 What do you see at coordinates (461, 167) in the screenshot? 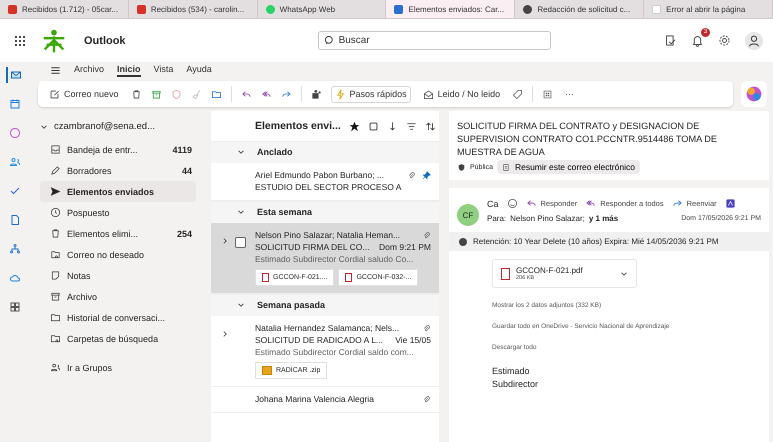
I see `shield-icon` at bounding box center [461, 167].